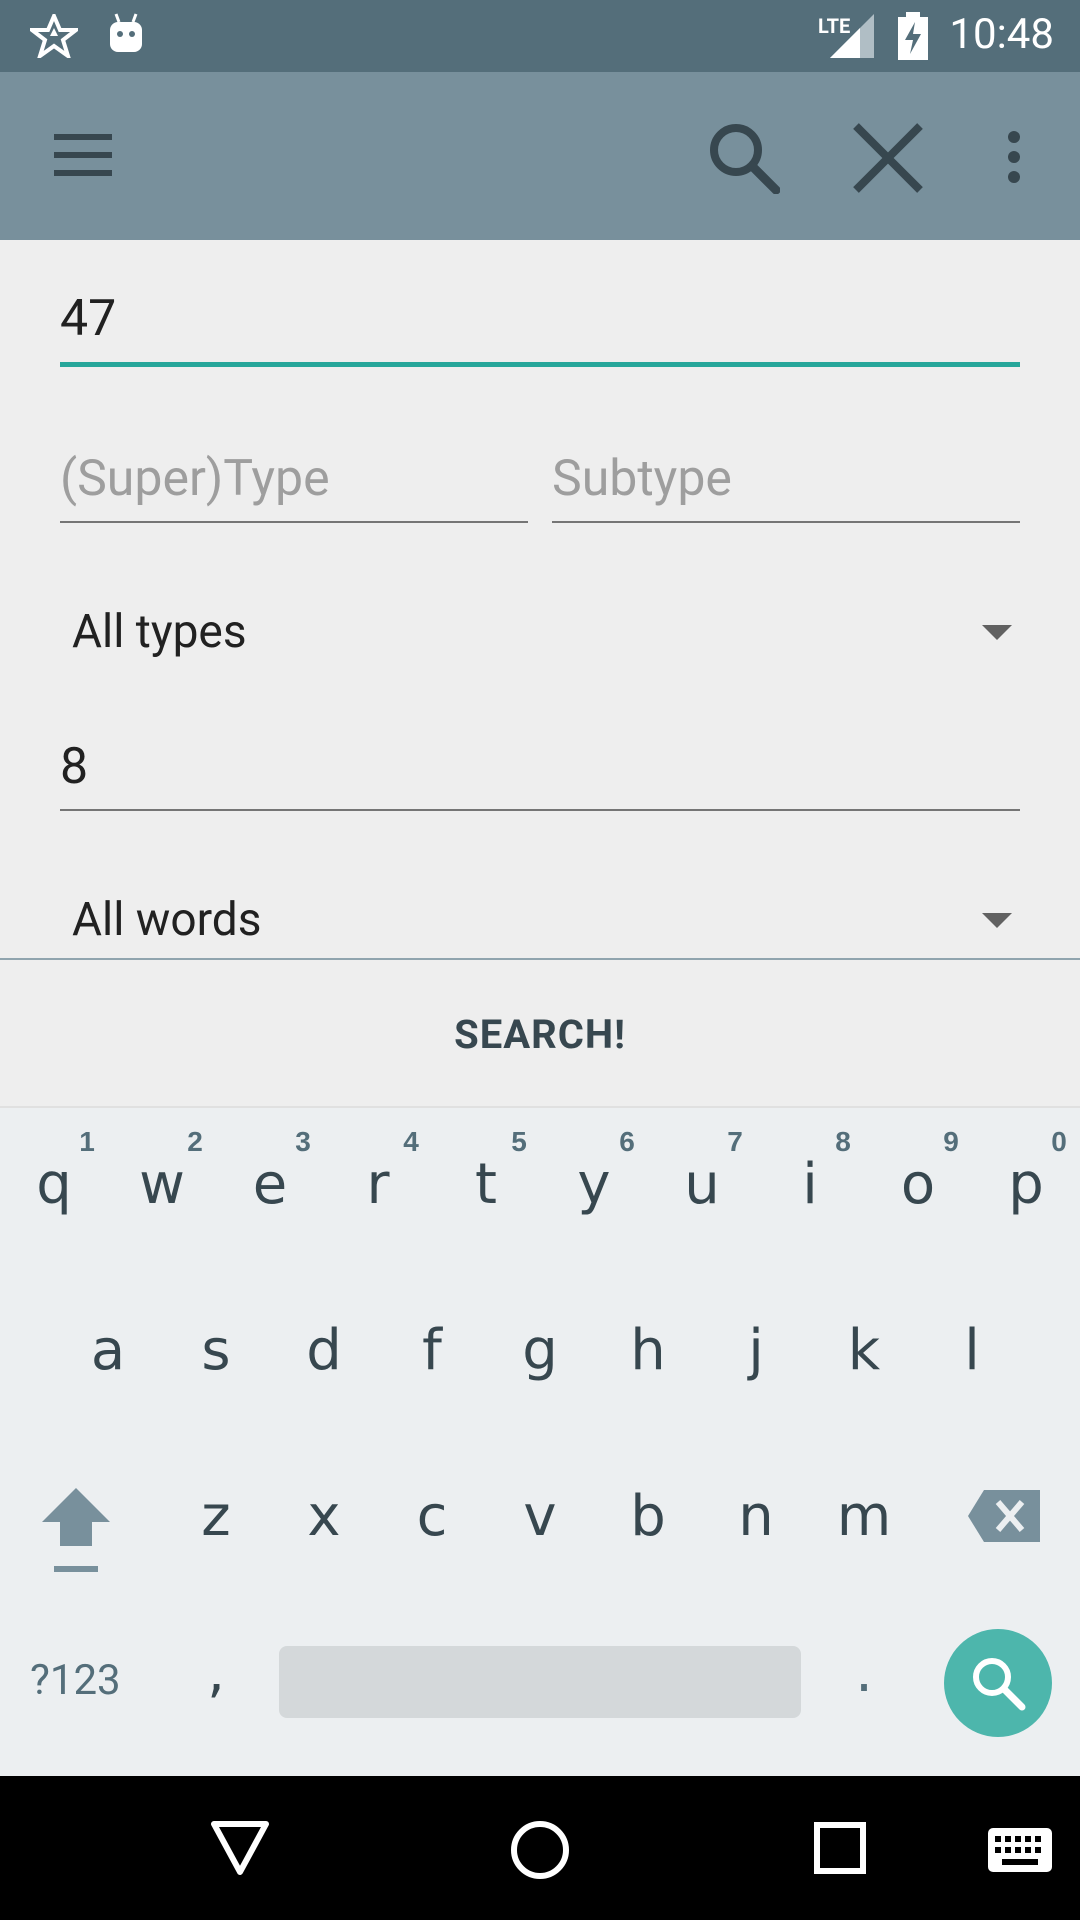 This screenshot has height=1920, width=1080. Describe the element at coordinates (432, 1350) in the screenshot. I see `key-f: f` at that location.